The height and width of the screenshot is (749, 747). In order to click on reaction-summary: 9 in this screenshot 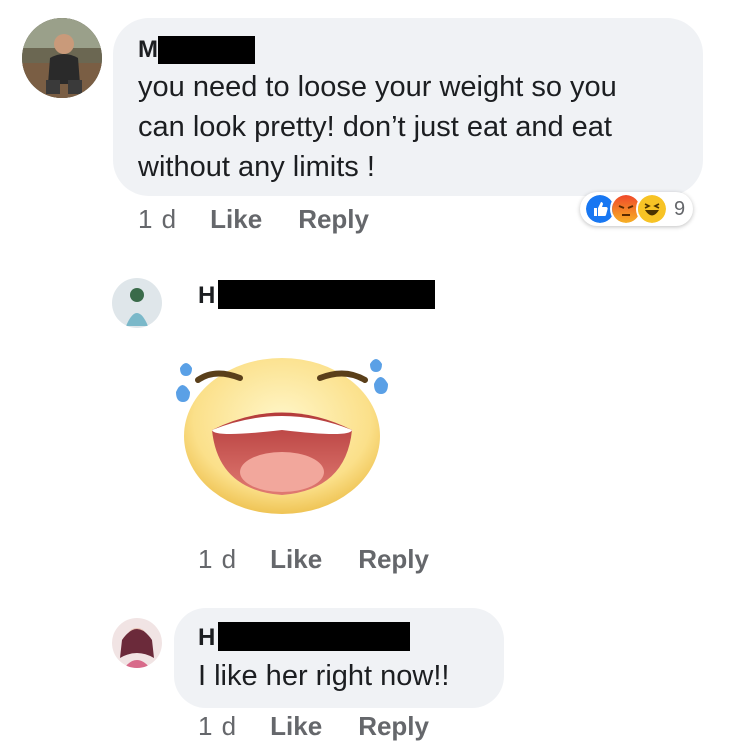, I will do `click(637, 209)`.